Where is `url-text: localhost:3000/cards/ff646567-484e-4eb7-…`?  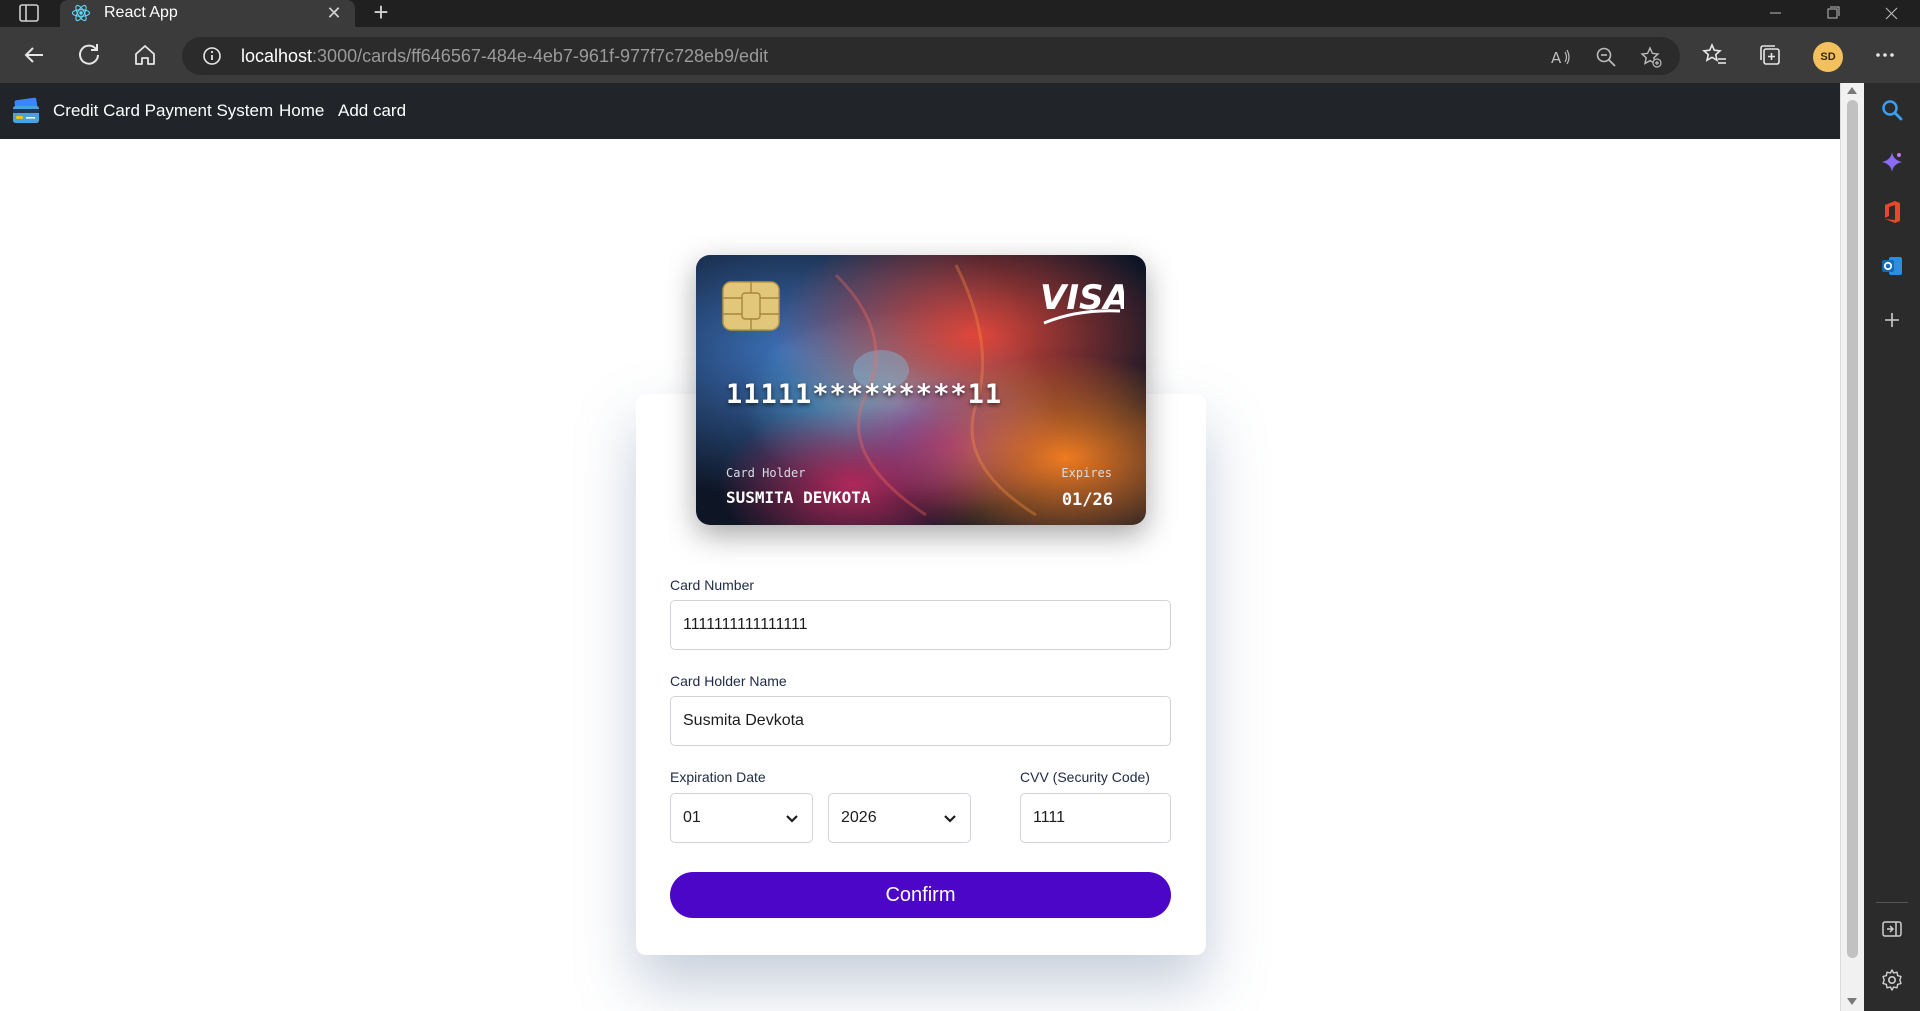 url-text: localhost:3000/cards/ff646567-484e-4eb7-… is located at coordinates (504, 56).